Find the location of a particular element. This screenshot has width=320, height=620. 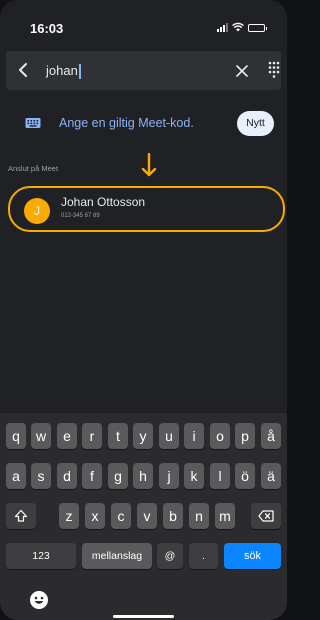

search-input: johan is located at coordinates (131, 71).